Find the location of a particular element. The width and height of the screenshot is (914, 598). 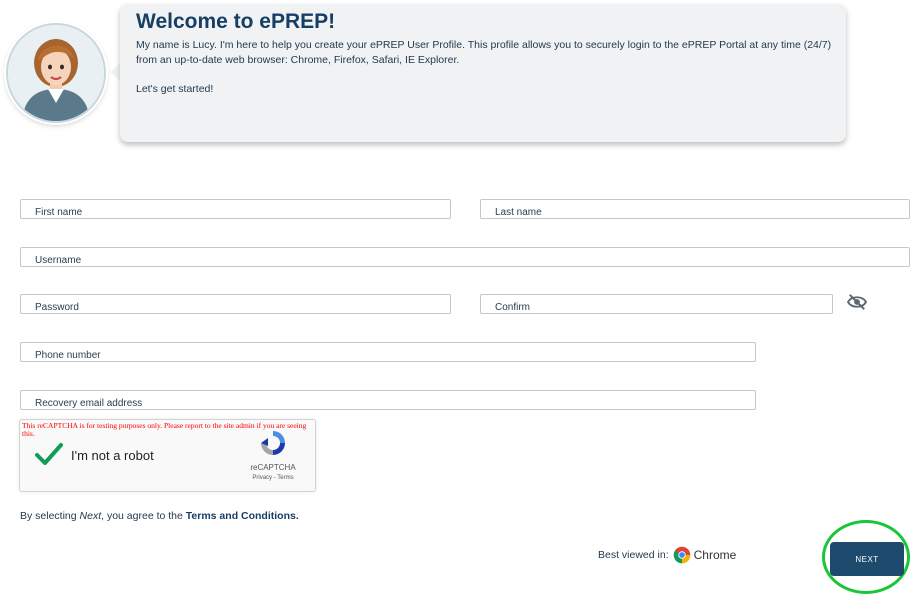

recaptcha-brand: reCAPTCHA is located at coordinates (273, 467).